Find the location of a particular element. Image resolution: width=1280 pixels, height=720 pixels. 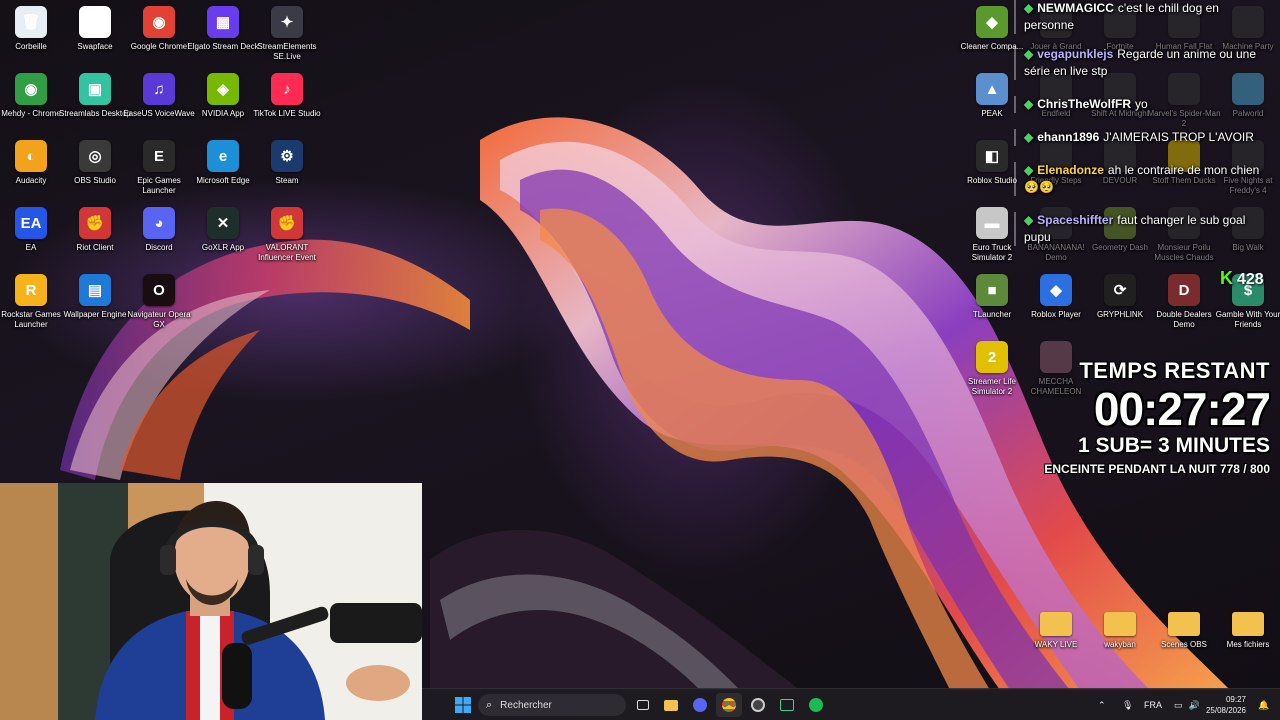

notification-bell-icon: 🔔 is located at coordinates (1264, 704).